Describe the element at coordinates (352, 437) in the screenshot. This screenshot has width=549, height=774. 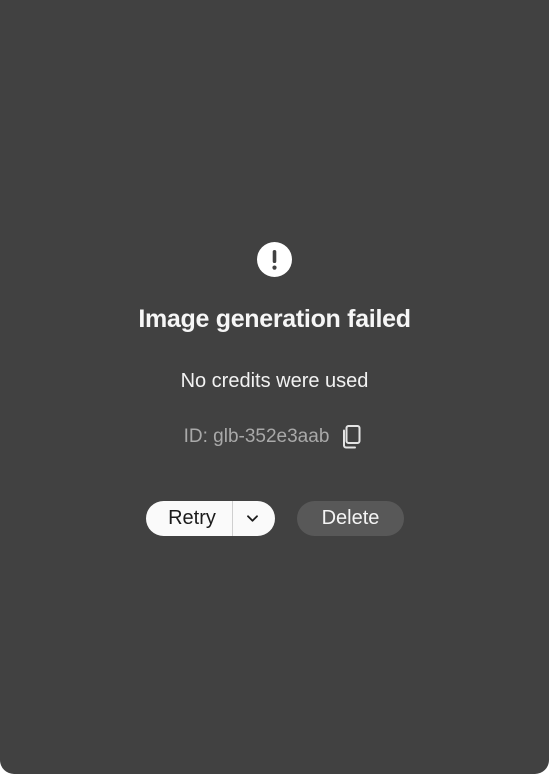
I see `copy-icon` at that location.